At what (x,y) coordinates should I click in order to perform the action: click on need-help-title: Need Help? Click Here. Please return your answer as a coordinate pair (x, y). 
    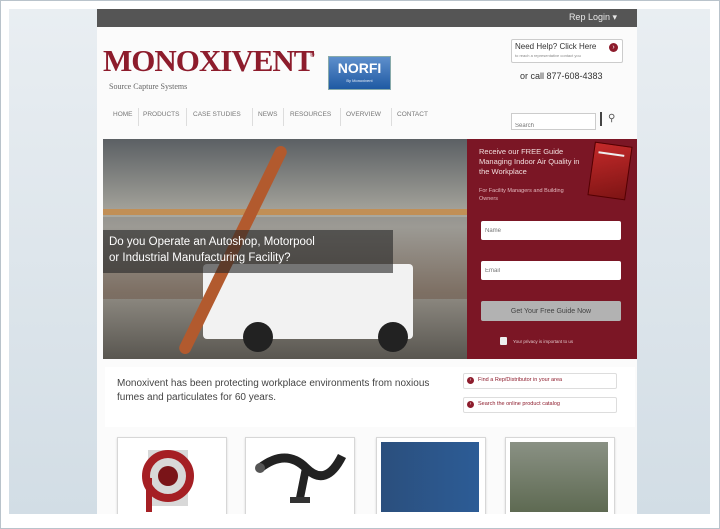
    Looking at the image, I should click on (556, 46).